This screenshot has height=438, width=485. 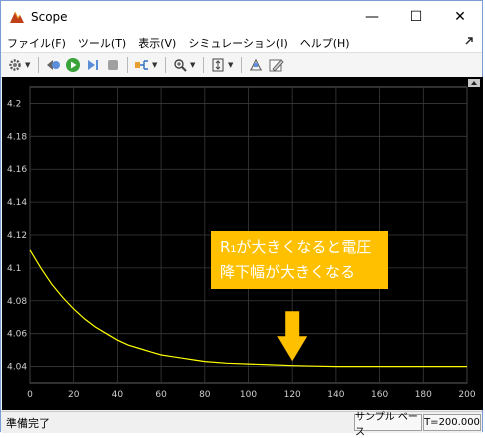 What do you see at coordinates (299, 260) in the screenshot?
I see `annotation-callout: R₁が大きくなると電圧 降下幅が大きくなる` at bounding box center [299, 260].